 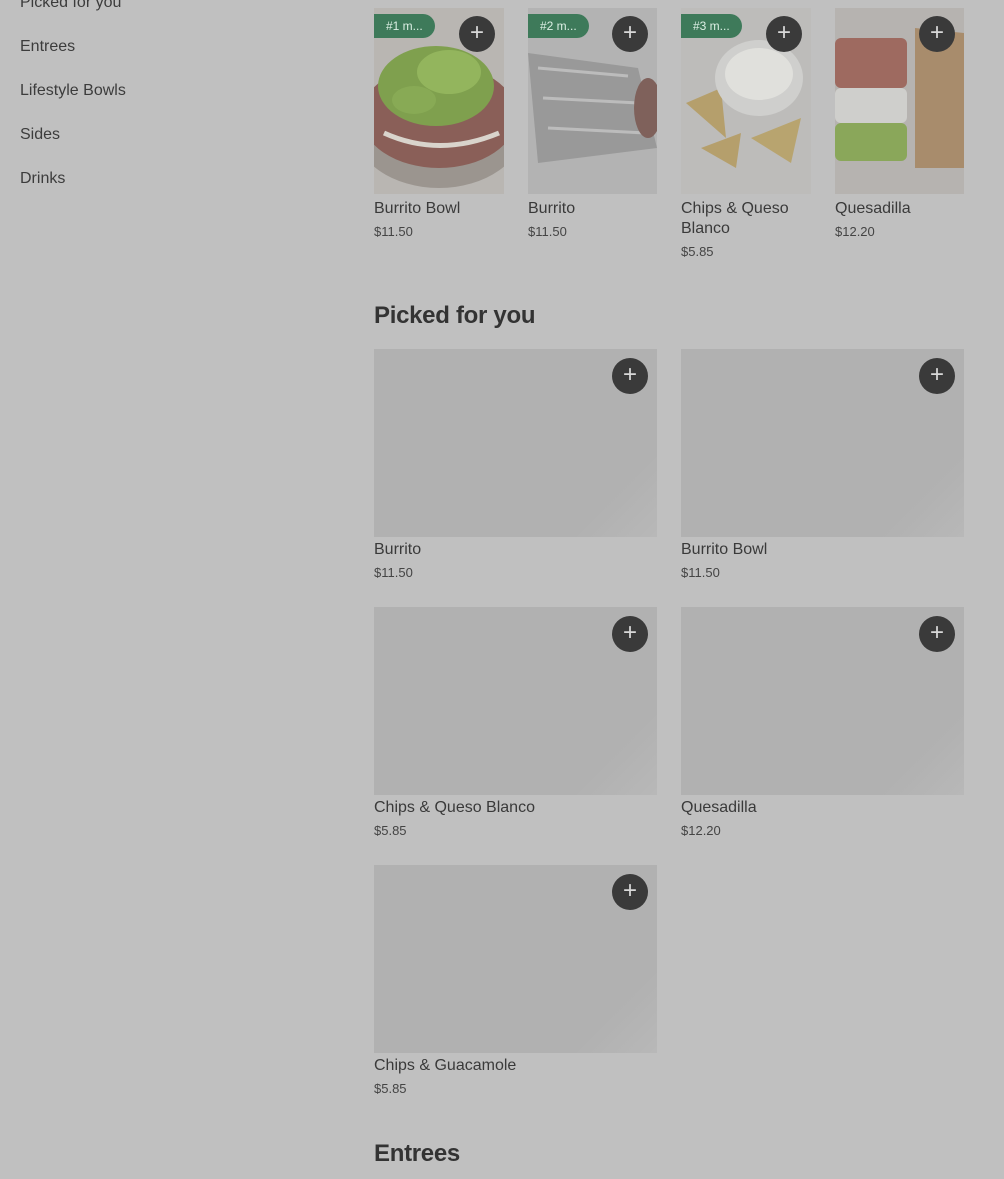 I want to click on menu-item-card: + Burrito $11.50, so click(x=515, y=469).